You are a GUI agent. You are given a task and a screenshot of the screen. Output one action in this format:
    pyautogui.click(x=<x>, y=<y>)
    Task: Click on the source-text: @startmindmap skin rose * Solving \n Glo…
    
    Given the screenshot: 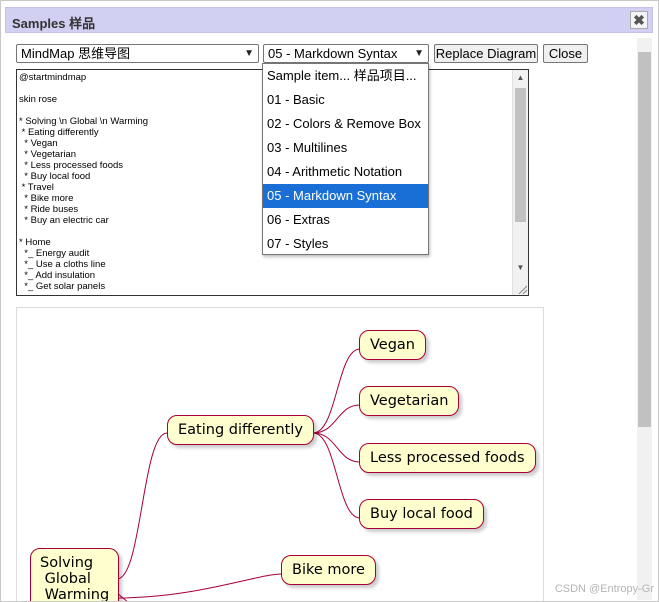 What is the action you would take?
    pyautogui.click(x=83, y=182)
    